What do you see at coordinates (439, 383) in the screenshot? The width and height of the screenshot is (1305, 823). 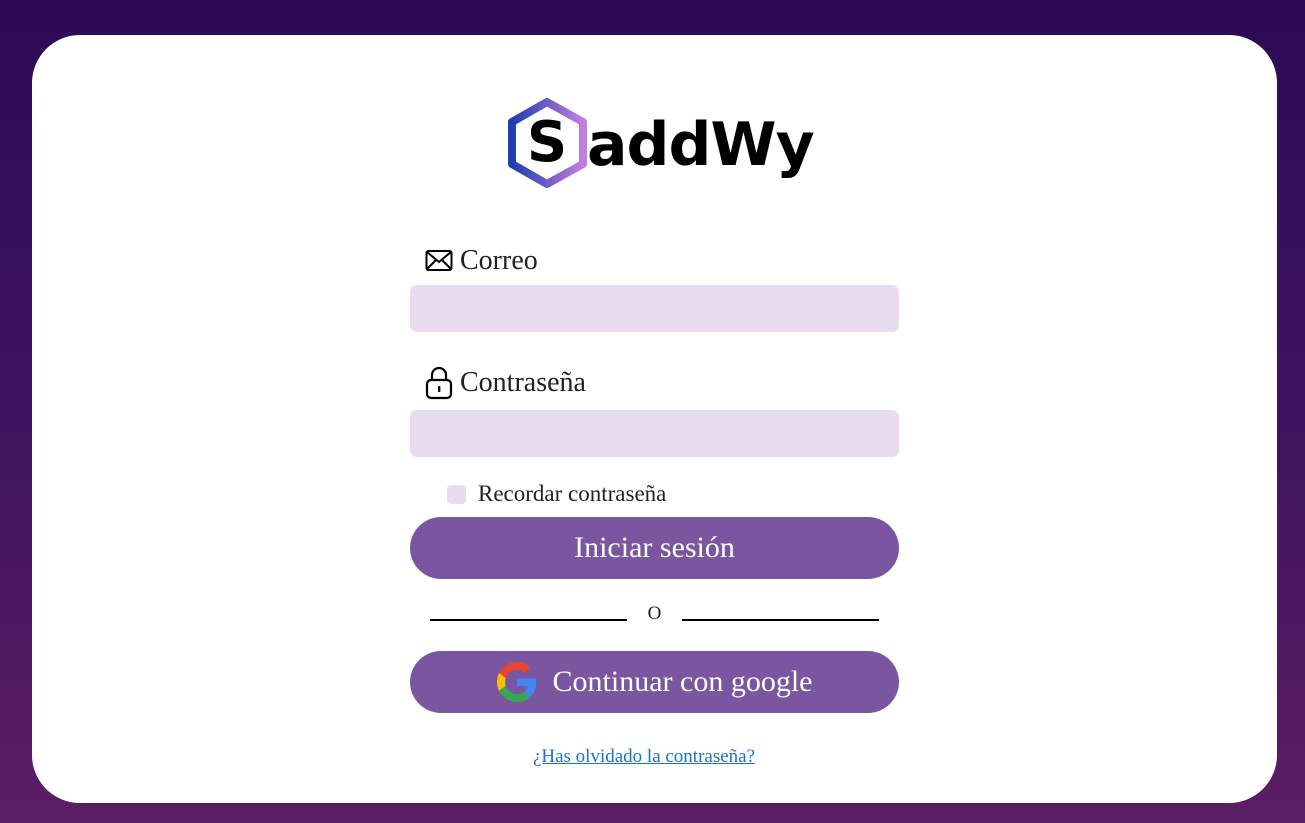 I see `lock-icon` at bounding box center [439, 383].